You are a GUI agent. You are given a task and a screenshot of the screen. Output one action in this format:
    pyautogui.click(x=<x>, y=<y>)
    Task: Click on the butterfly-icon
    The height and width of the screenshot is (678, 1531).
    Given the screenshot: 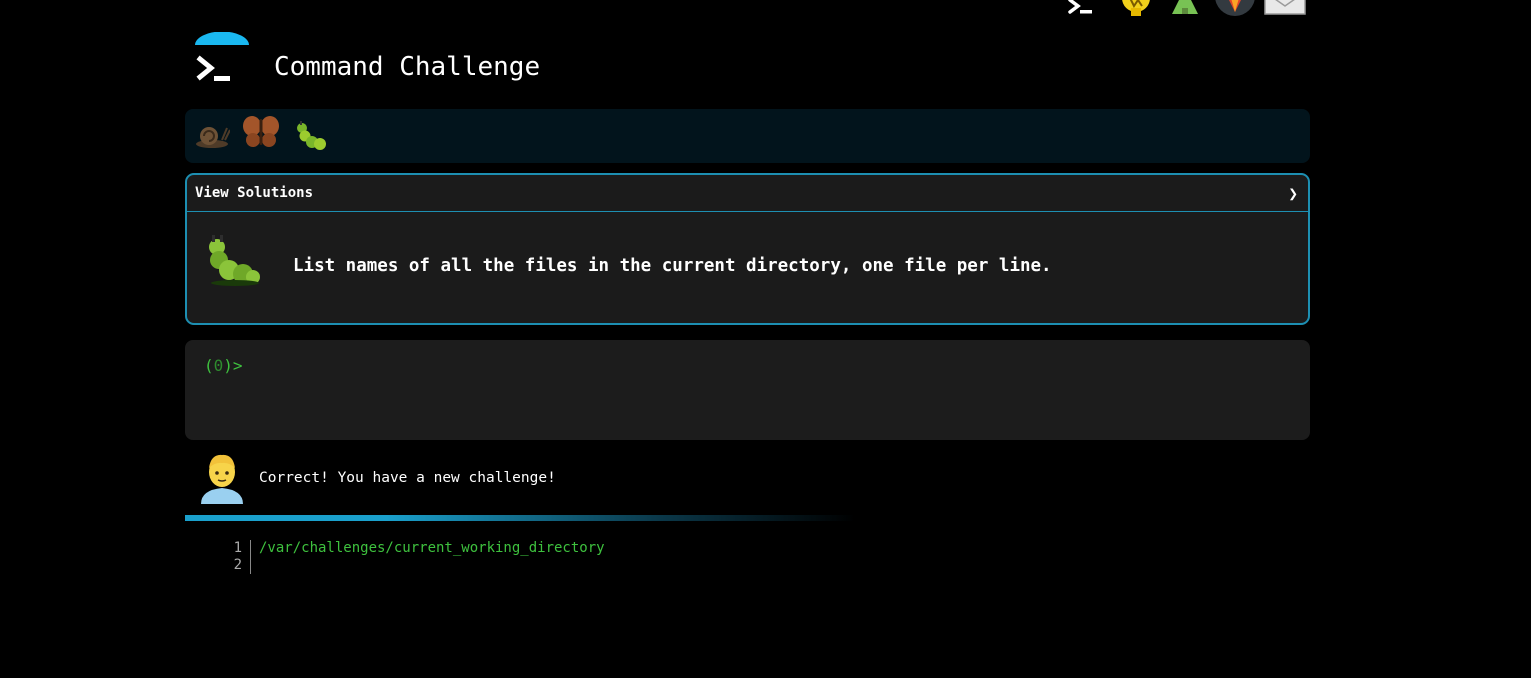 What is the action you would take?
    pyautogui.click(x=261, y=134)
    